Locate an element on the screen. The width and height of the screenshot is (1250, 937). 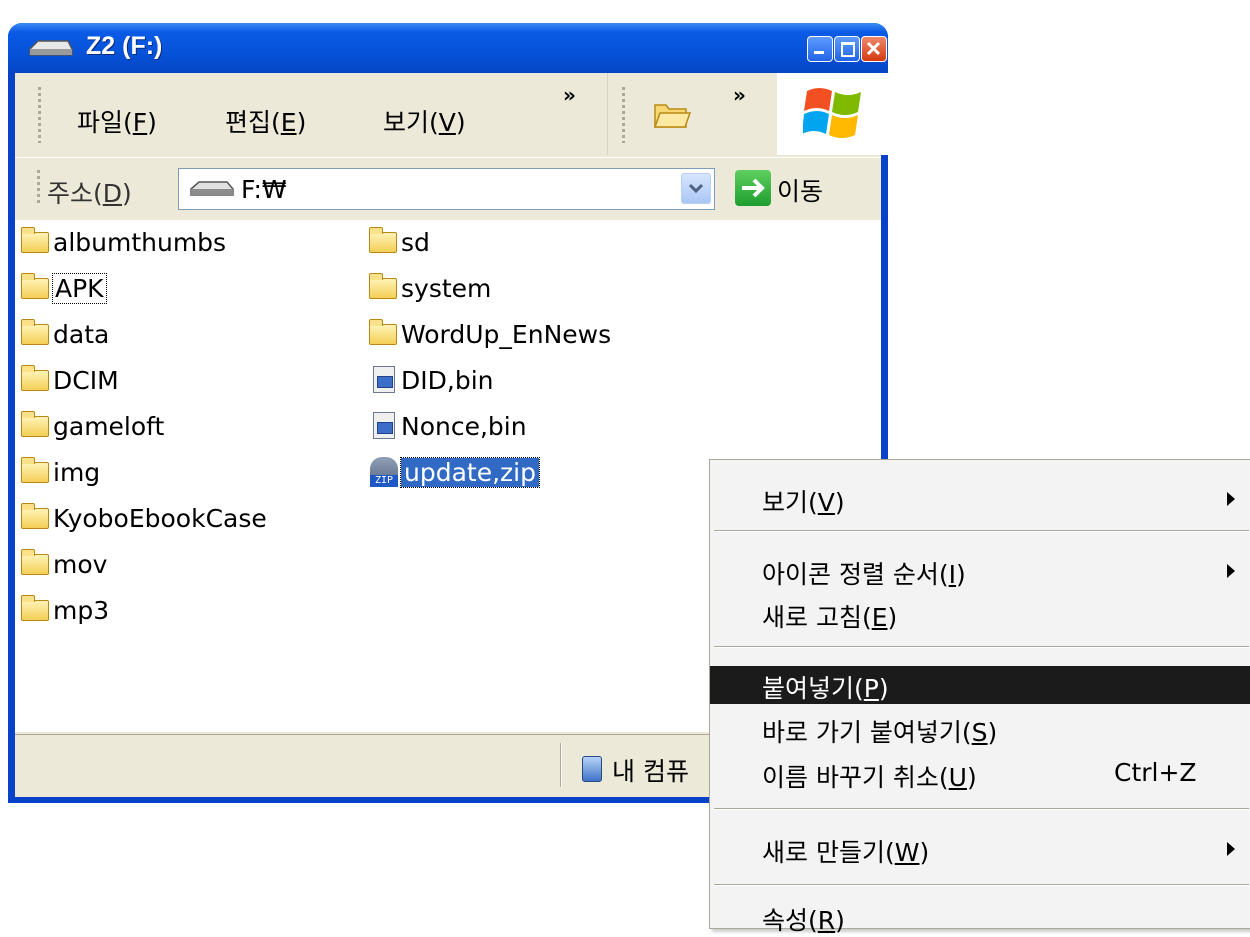
menu-file-label: 파일(F) is located at coordinates (117, 122).